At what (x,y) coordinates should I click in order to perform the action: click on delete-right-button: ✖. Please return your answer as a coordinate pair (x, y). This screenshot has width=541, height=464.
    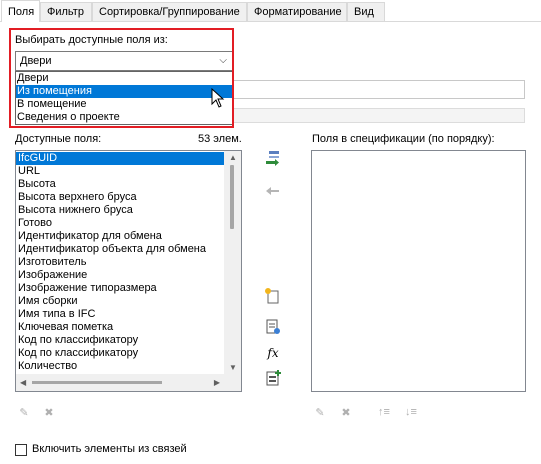
    Looking at the image, I should click on (346, 412).